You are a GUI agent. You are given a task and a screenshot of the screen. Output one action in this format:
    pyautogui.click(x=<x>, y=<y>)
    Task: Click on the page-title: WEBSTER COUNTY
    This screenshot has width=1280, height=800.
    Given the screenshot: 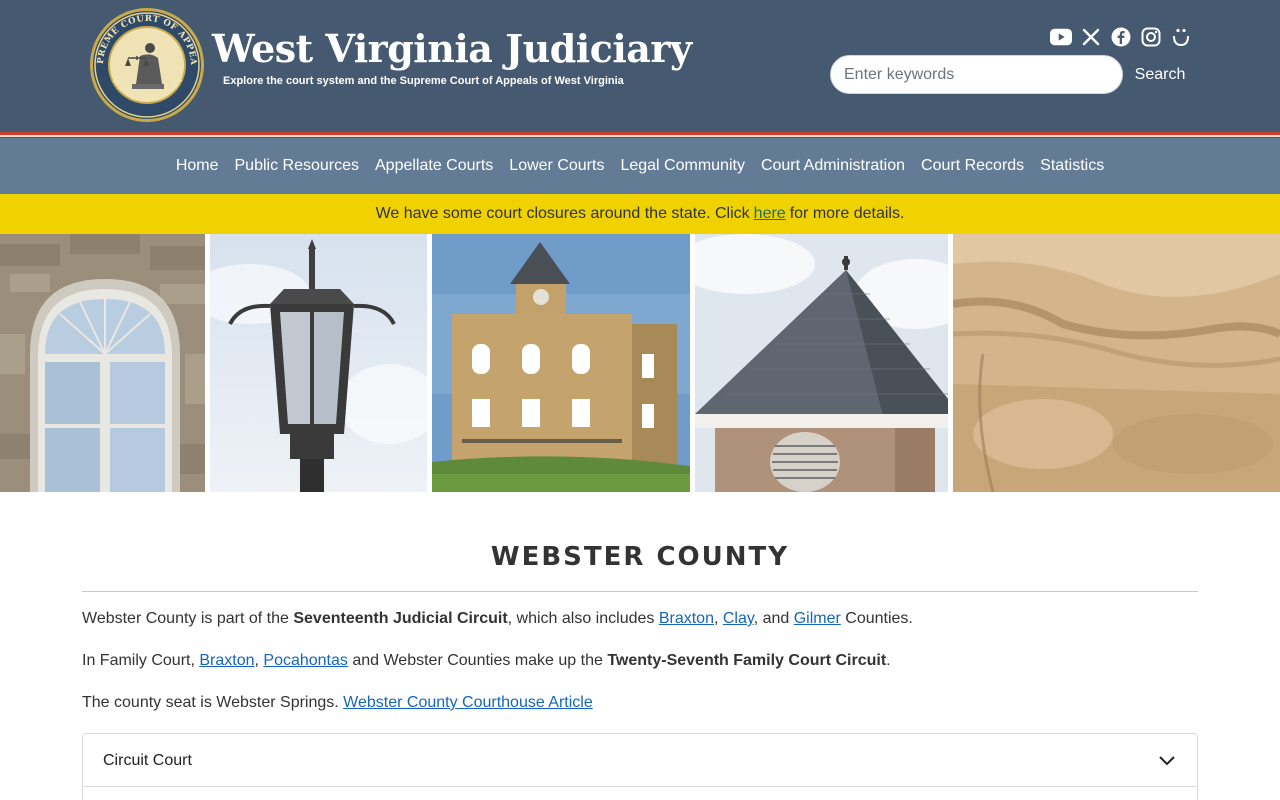 What is the action you would take?
    pyautogui.click(x=640, y=557)
    